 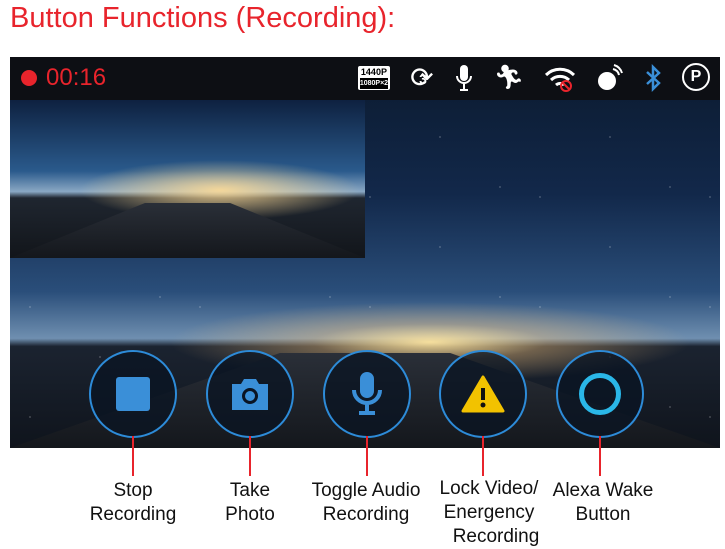 I want to click on recording-timer: 00:16, so click(x=76, y=77).